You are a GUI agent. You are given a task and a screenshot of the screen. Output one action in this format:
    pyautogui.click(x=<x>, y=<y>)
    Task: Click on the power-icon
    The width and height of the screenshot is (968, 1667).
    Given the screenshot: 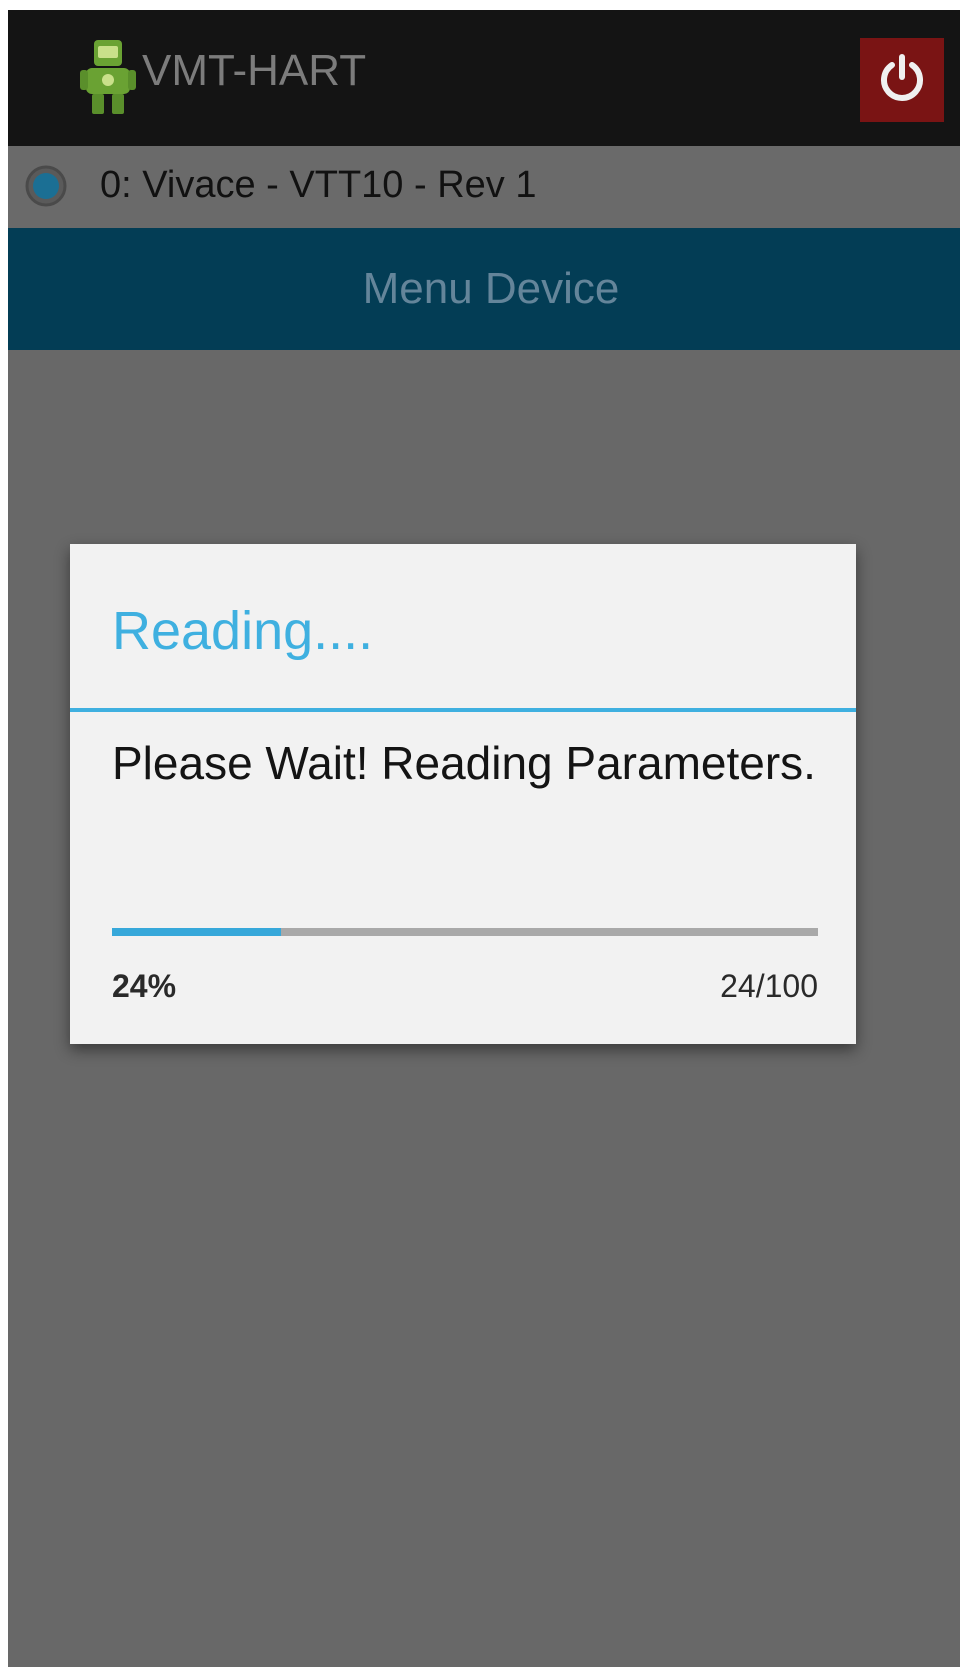 What is the action you would take?
    pyautogui.click(x=902, y=80)
    